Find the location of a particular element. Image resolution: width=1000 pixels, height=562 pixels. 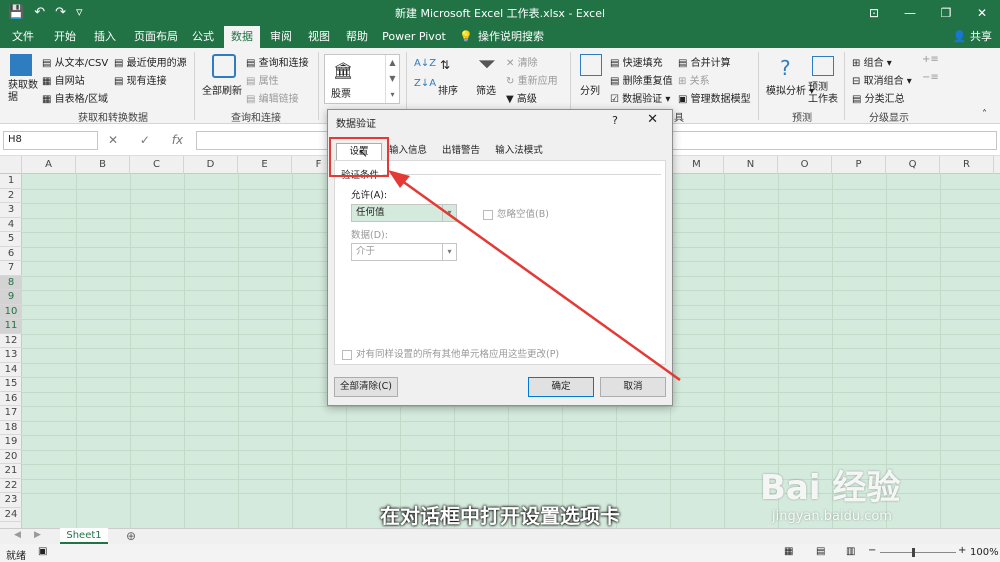

tab-ime-mode: 输入法模式 is located at coordinates (519, 151).